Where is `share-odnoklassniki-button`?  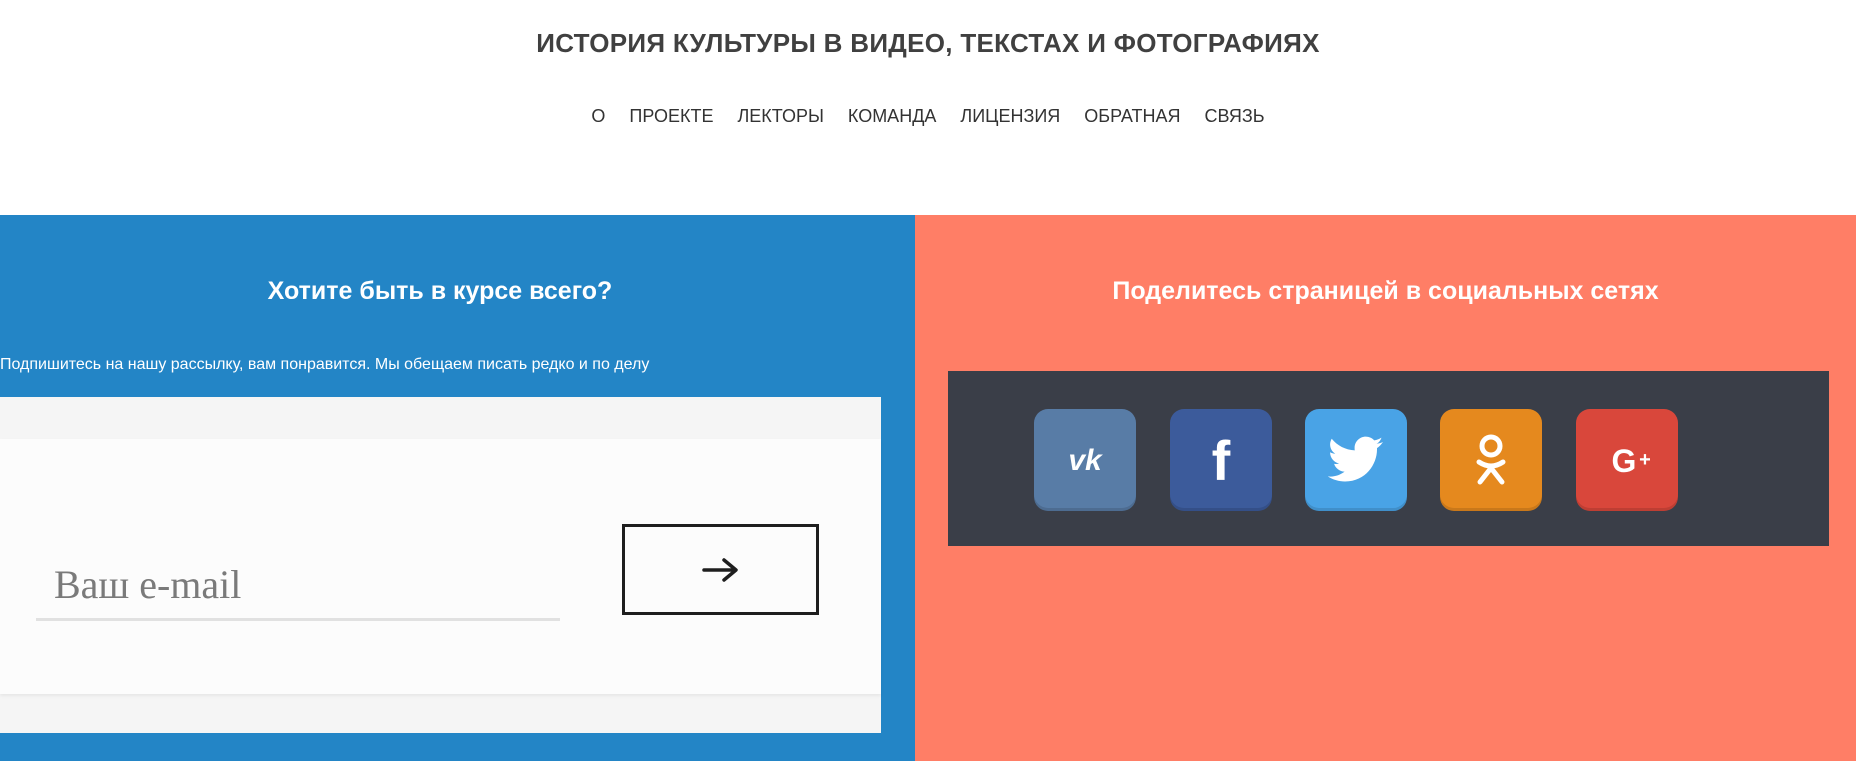
share-odnoklassniki-button is located at coordinates (1491, 460).